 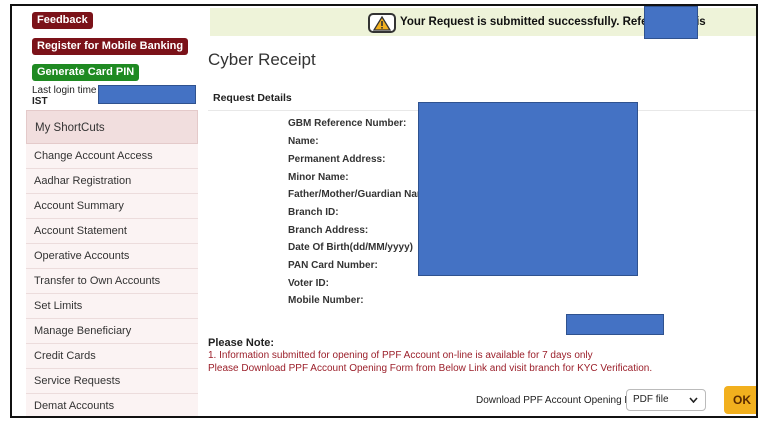 What do you see at coordinates (112, 206) in the screenshot?
I see `sidebar-item-account-summary: Account Summary` at bounding box center [112, 206].